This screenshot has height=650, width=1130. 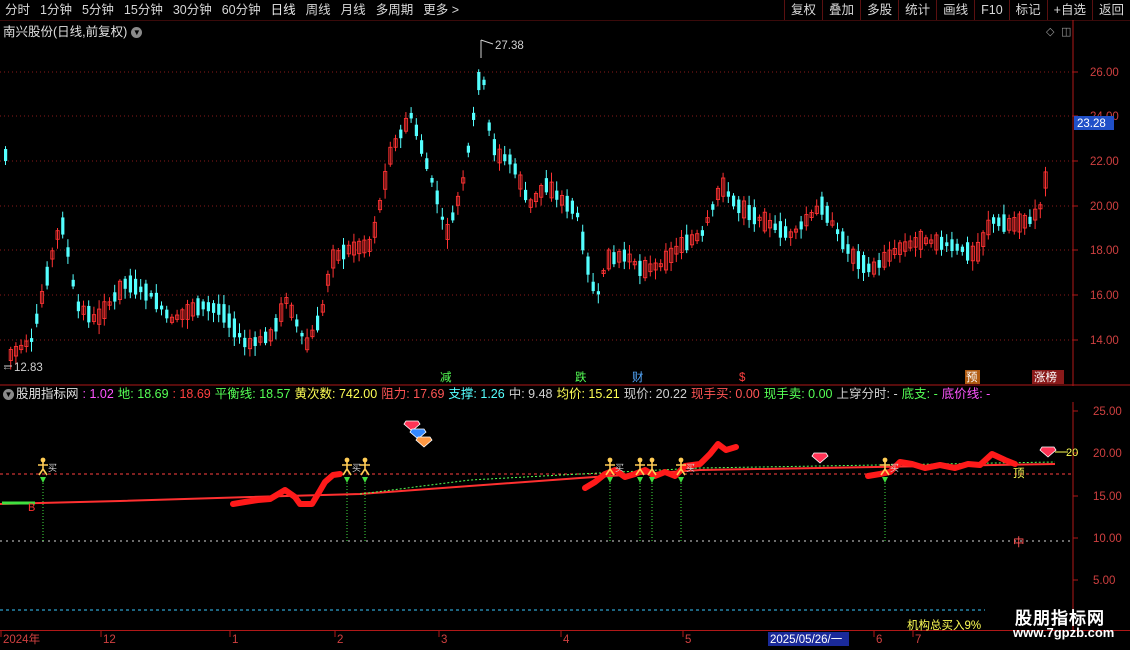 I want to click on tab-15min: 15分钟, so click(x=143, y=10).